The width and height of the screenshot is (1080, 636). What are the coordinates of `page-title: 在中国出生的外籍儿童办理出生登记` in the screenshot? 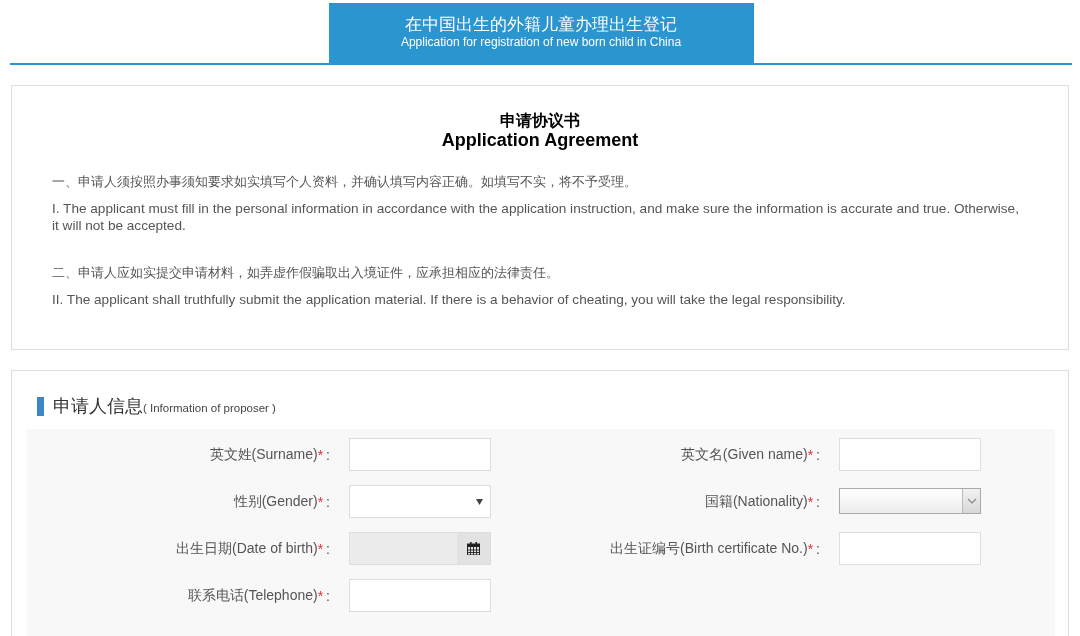 It's located at (541, 24).